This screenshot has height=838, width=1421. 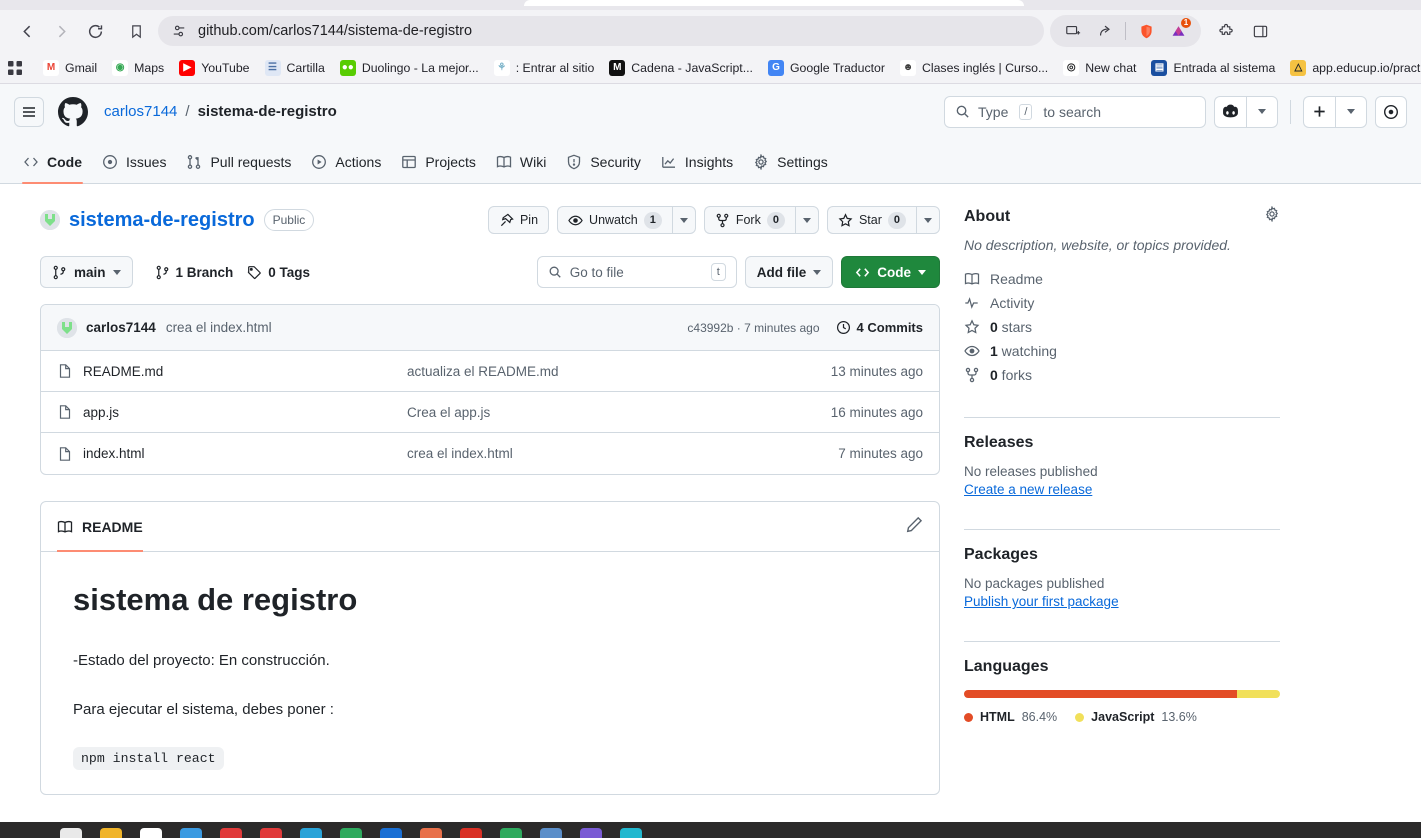 I want to click on fork-button: Fork 0, so click(x=749, y=220).